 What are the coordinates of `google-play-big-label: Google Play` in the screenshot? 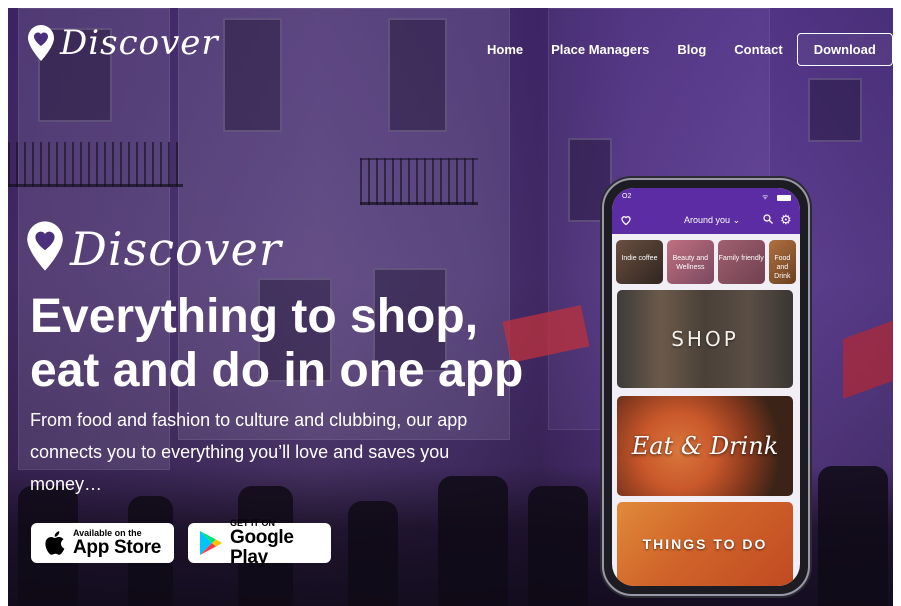 It's located at (262, 547).